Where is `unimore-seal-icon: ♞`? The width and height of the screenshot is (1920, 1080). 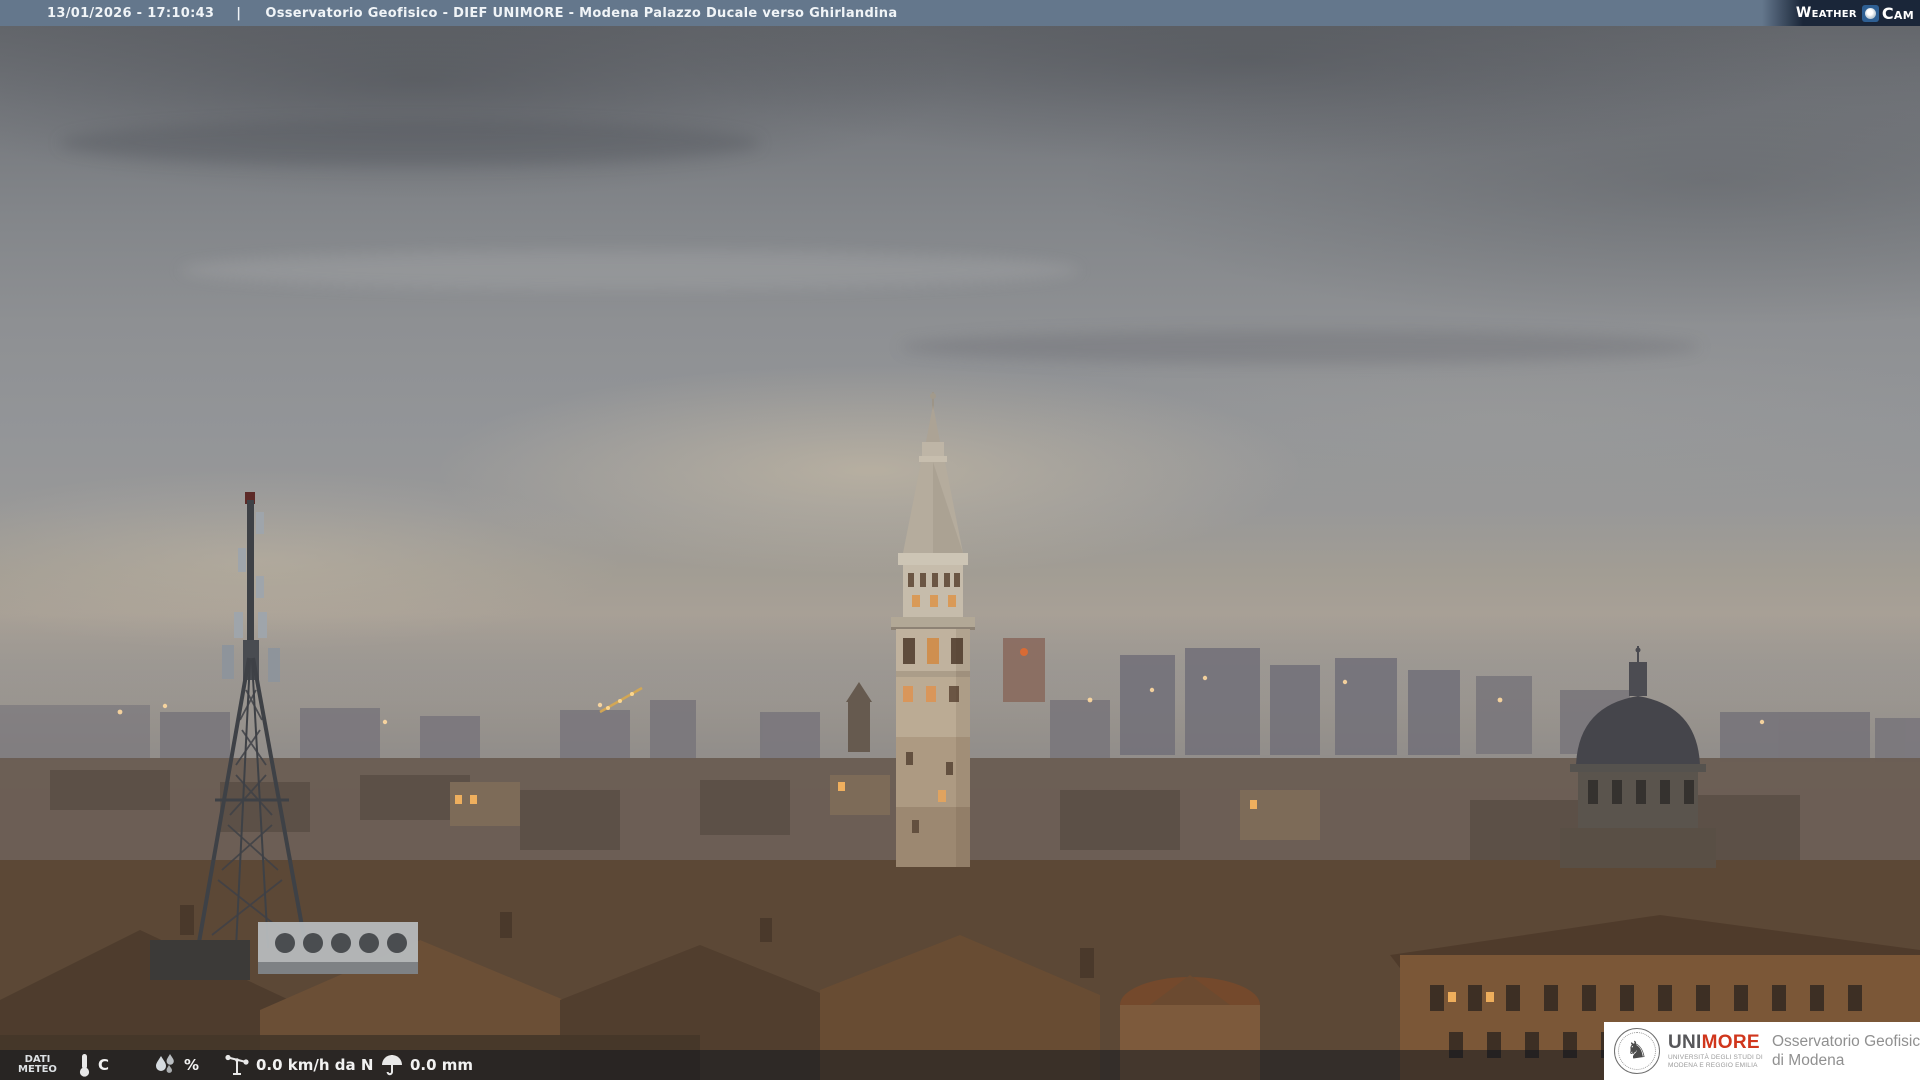
unimore-seal-icon: ♞ is located at coordinates (1637, 1051).